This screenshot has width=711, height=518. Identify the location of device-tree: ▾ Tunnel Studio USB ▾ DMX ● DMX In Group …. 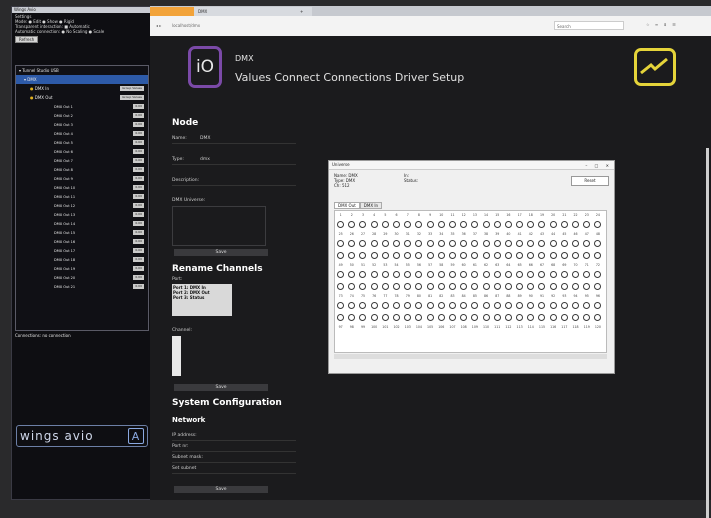
(82, 198).